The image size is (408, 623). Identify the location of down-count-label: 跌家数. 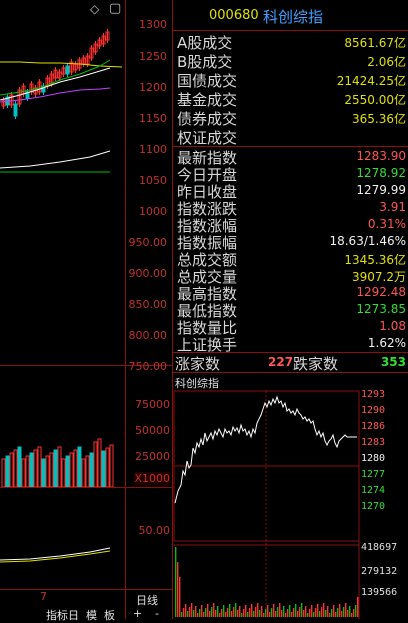
(316, 364).